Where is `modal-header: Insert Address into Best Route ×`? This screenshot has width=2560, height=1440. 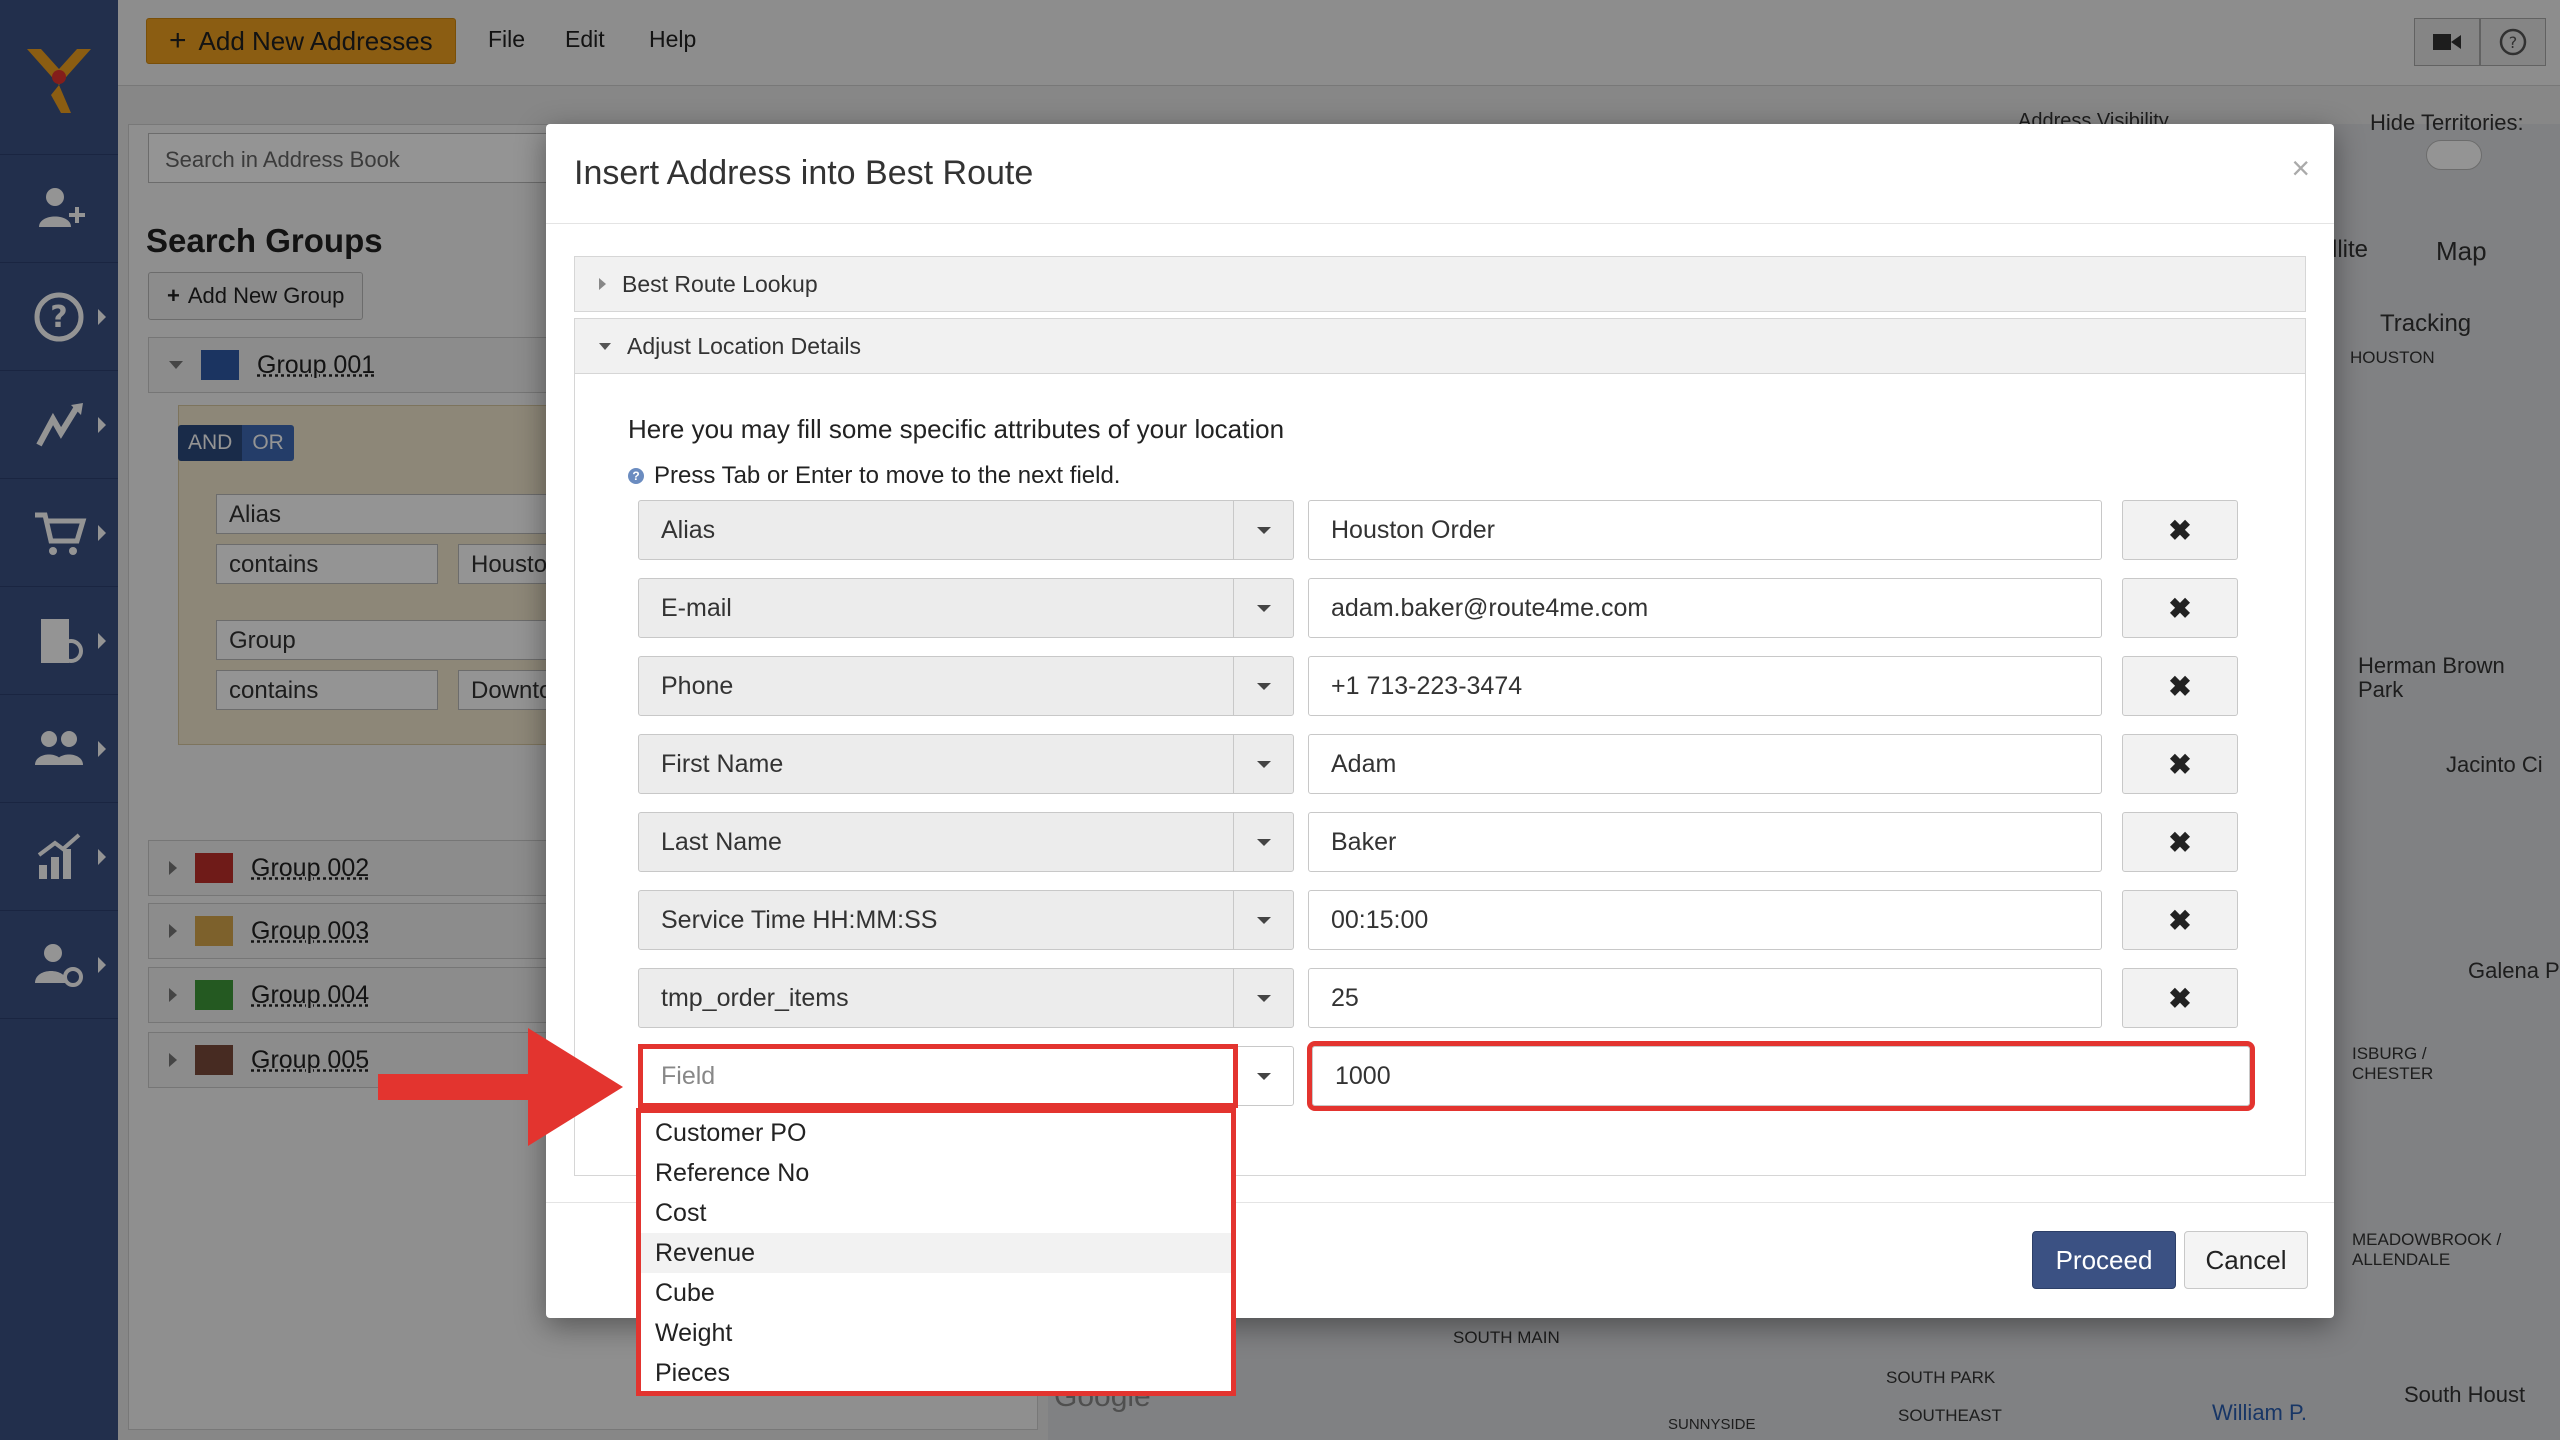 modal-header: Insert Address into Best Route × is located at coordinates (1440, 174).